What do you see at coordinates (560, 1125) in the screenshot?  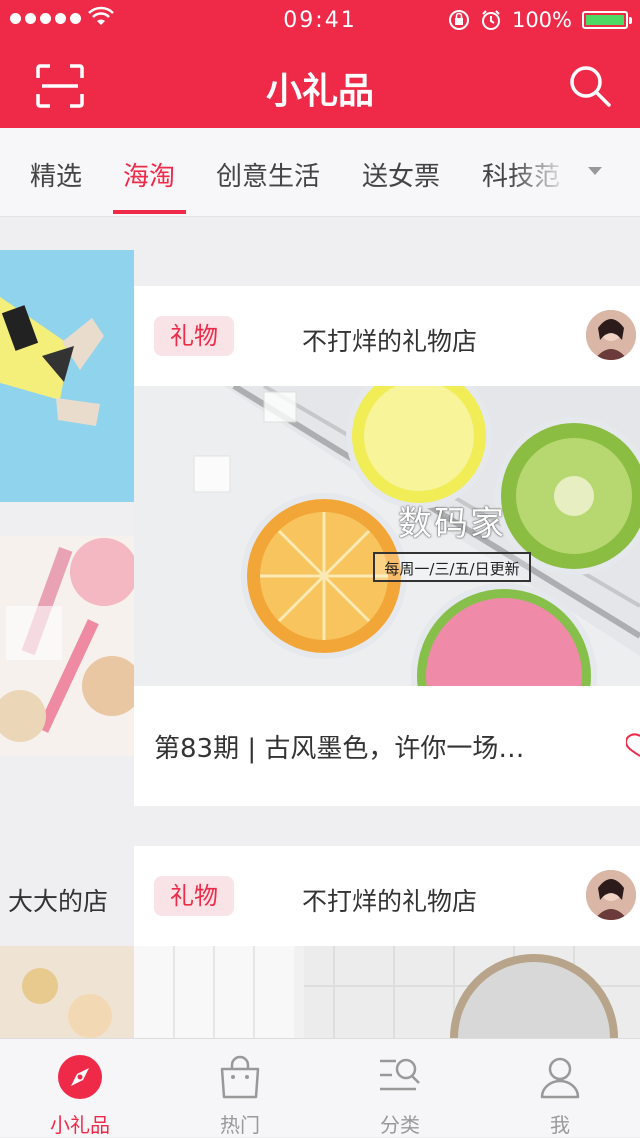 I see `tabbar-label: 我` at bounding box center [560, 1125].